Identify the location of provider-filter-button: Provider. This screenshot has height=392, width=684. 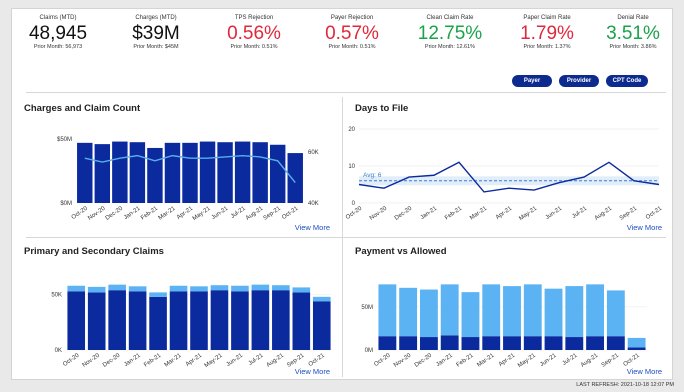
(579, 81).